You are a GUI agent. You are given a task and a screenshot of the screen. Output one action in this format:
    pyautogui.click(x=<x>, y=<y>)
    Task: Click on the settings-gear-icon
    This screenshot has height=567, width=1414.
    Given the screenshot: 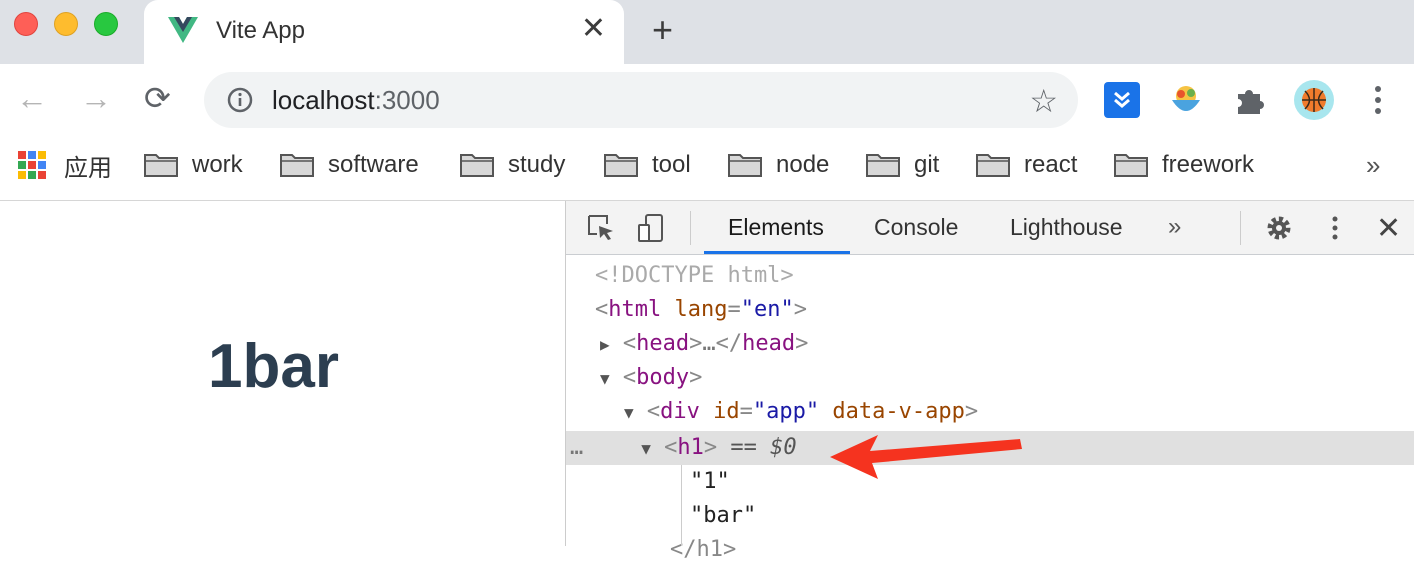 What is the action you would take?
    pyautogui.click(x=1279, y=228)
    